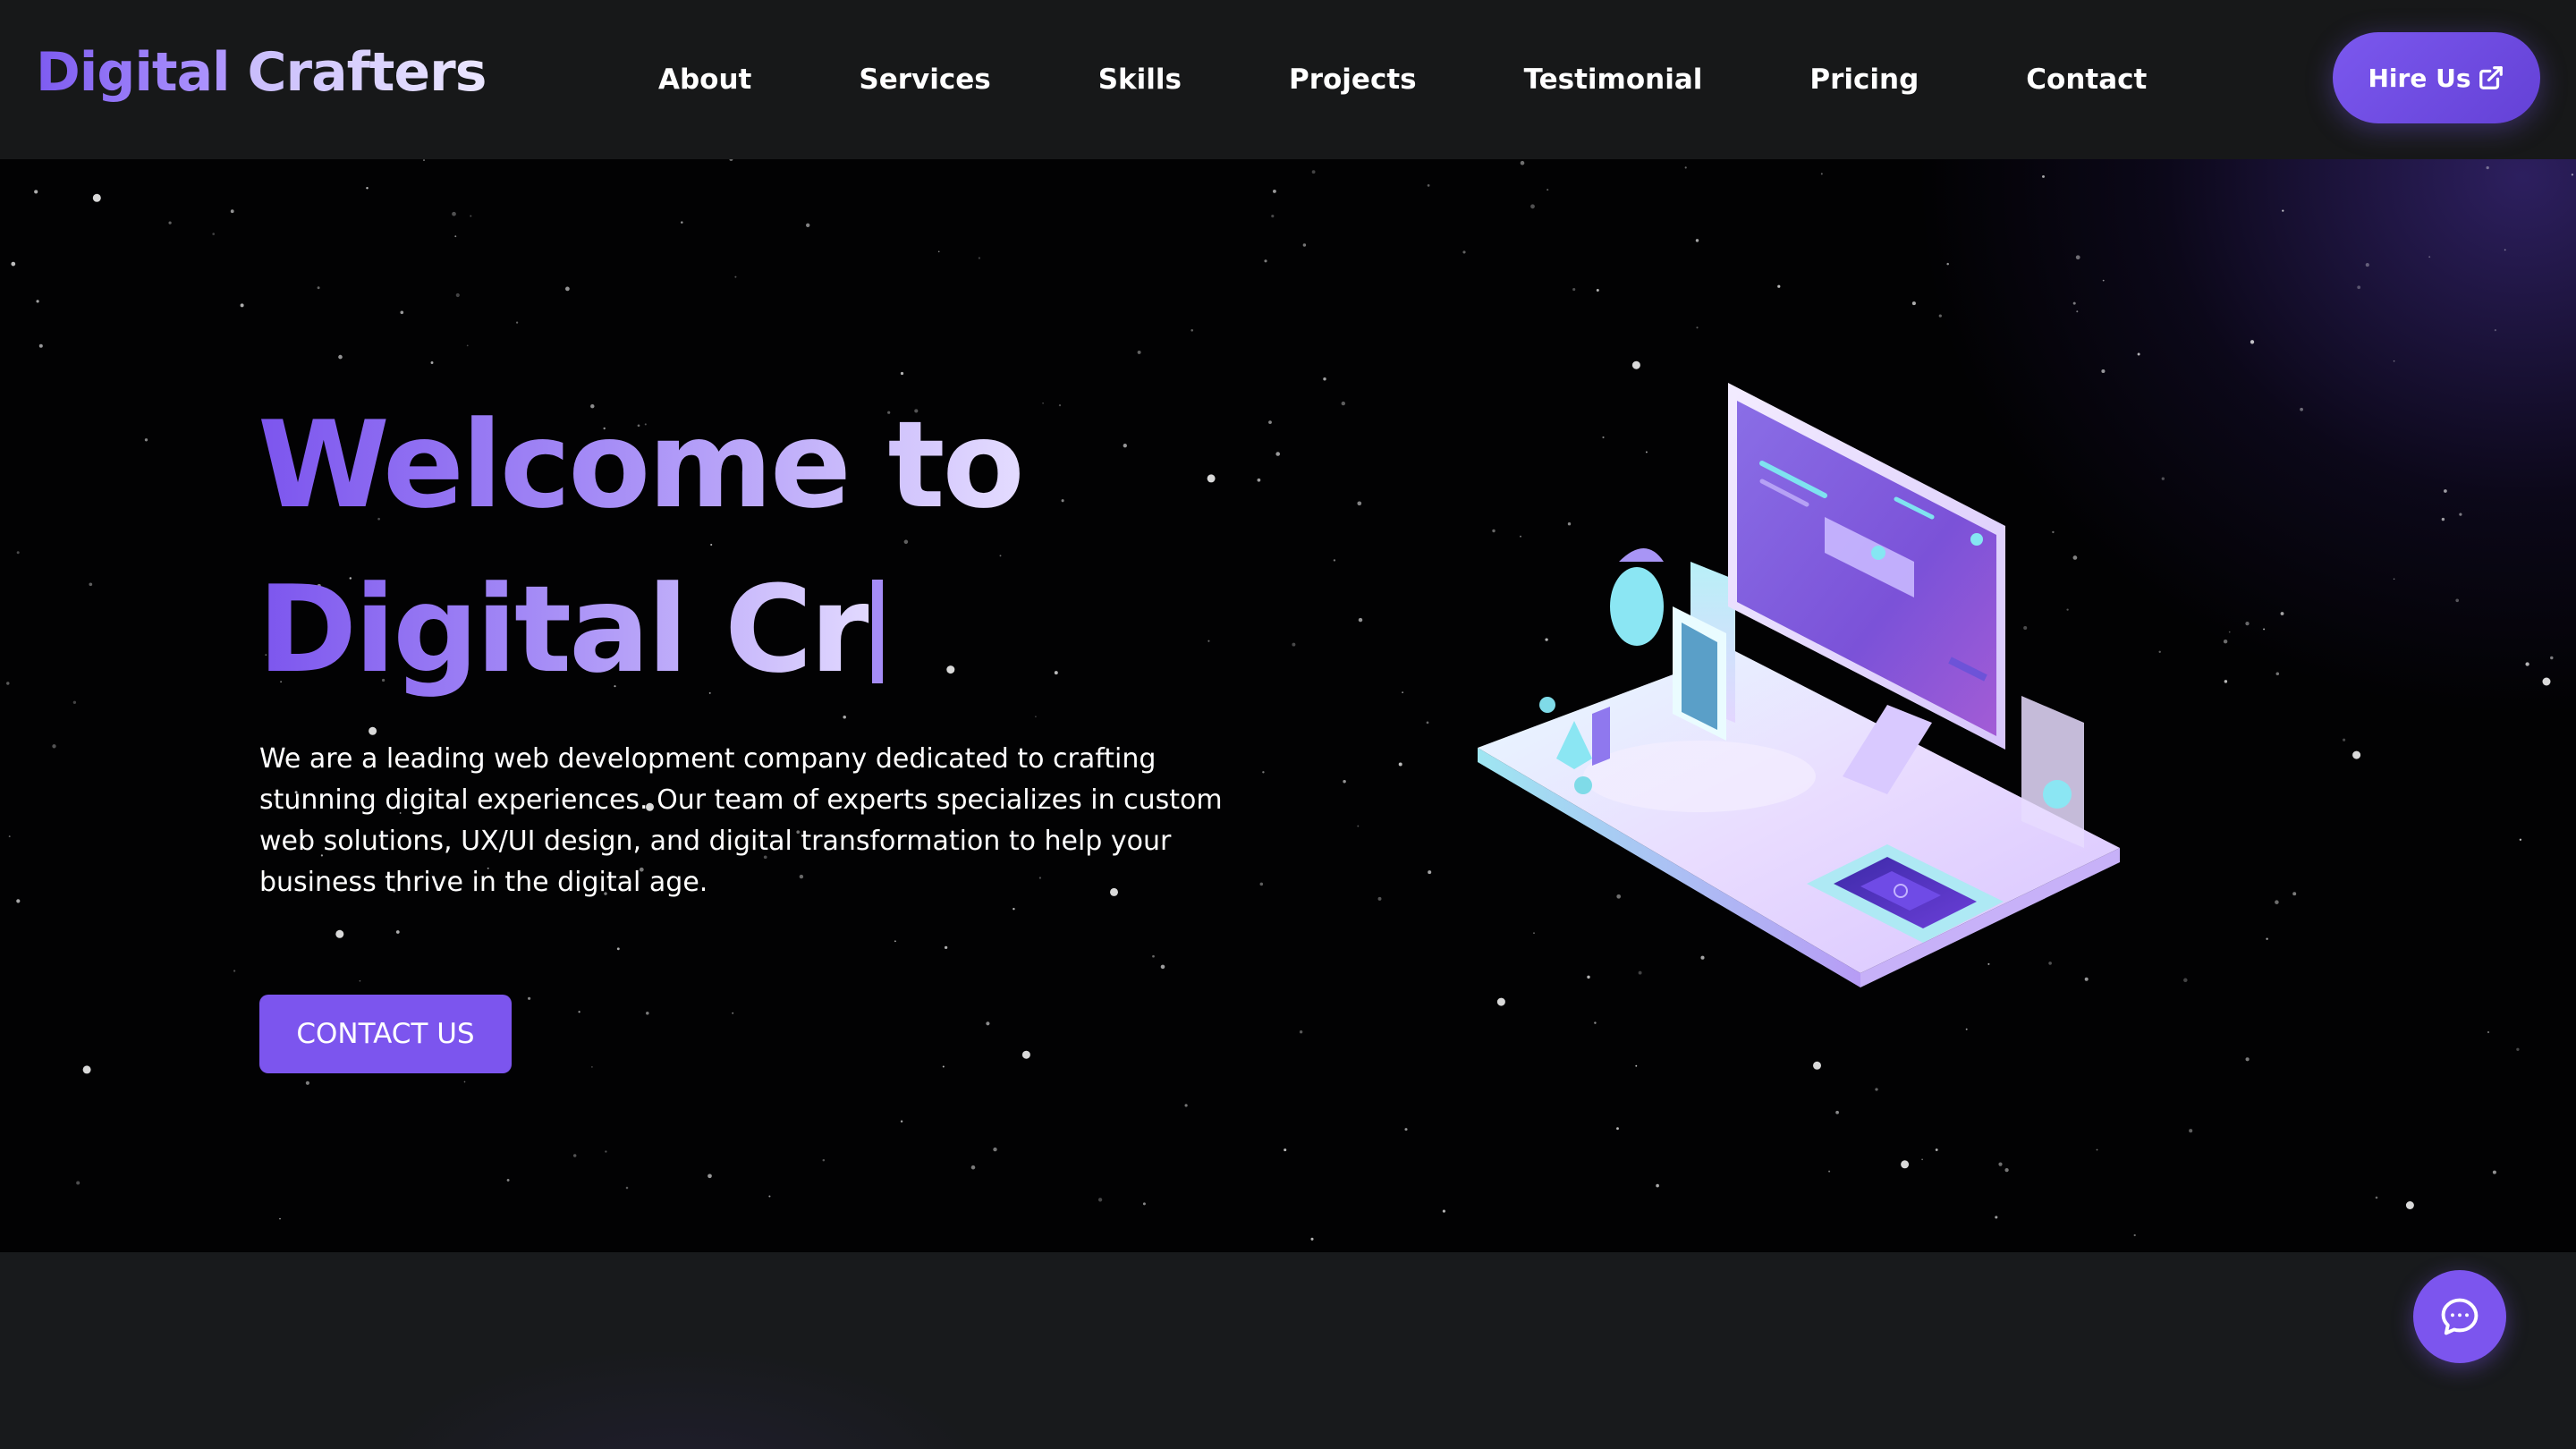 Image resolution: width=2576 pixels, height=1449 pixels. What do you see at coordinates (641, 465) in the screenshot?
I see `hero-title-line1: Welcome to` at bounding box center [641, 465].